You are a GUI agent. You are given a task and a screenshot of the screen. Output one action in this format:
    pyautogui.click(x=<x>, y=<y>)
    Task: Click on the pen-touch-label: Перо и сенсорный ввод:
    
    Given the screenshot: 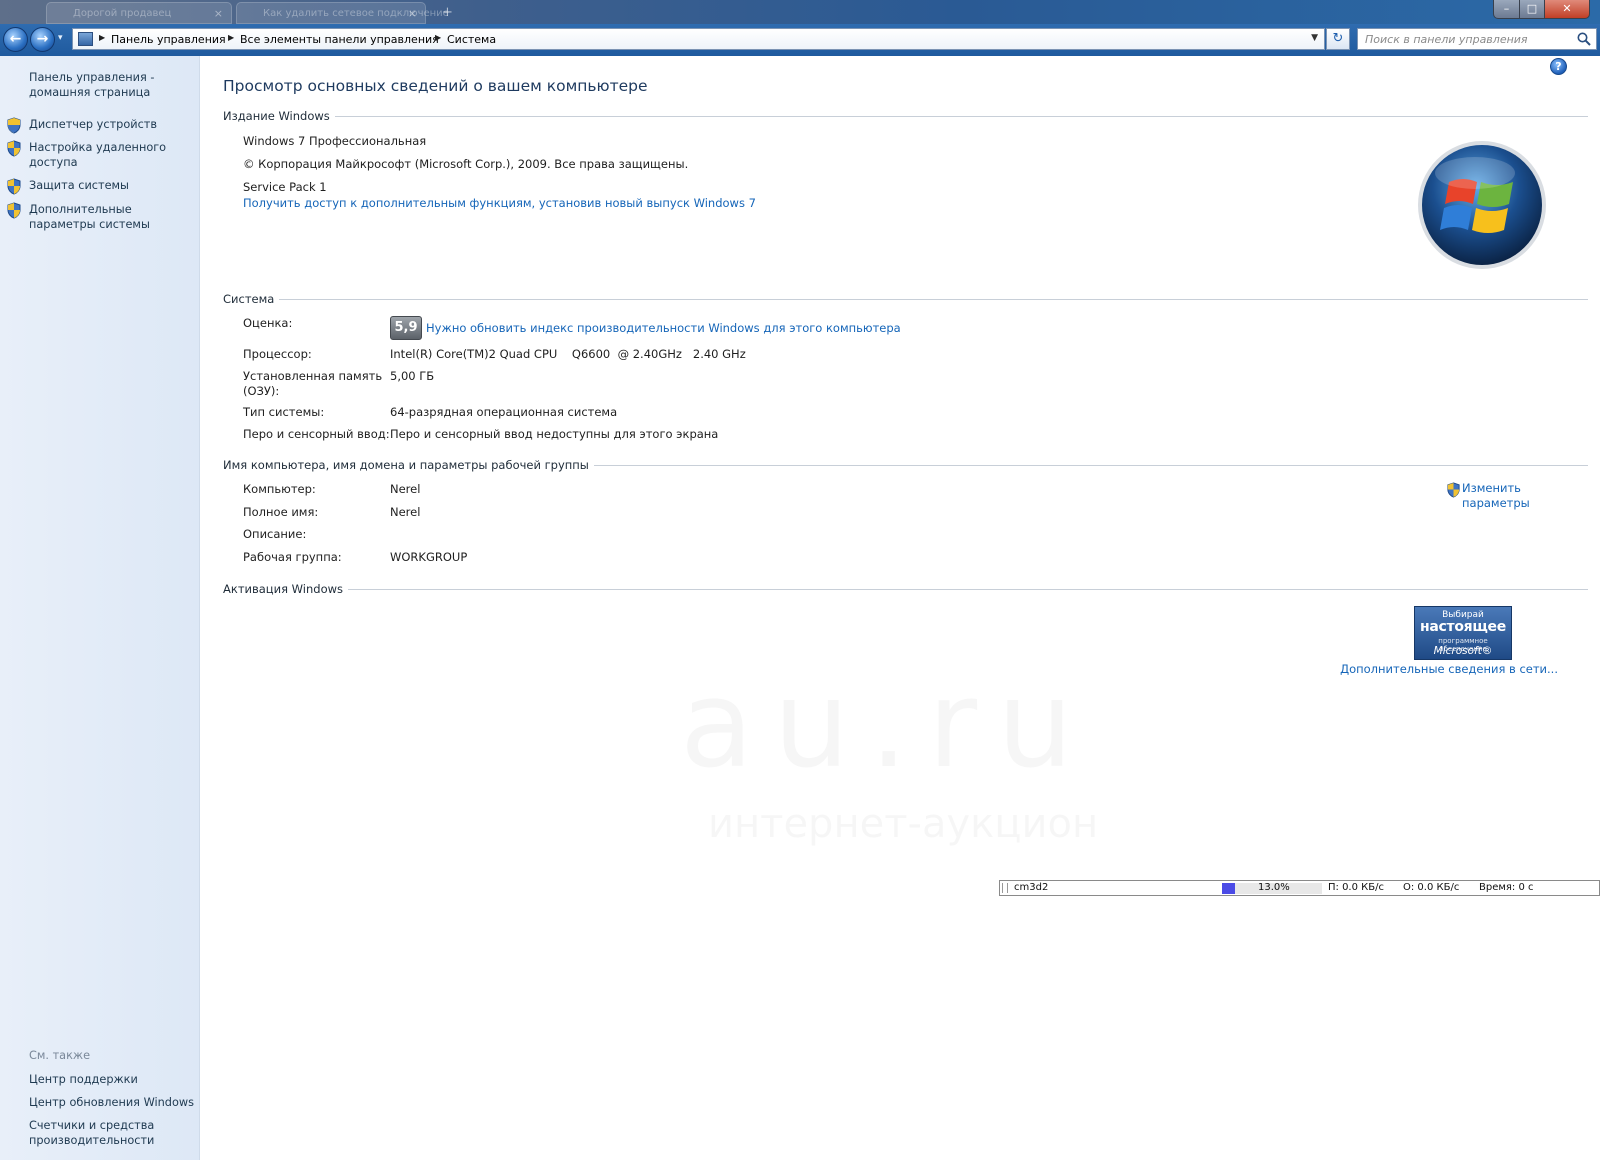 What is the action you would take?
    pyautogui.click(x=316, y=434)
    